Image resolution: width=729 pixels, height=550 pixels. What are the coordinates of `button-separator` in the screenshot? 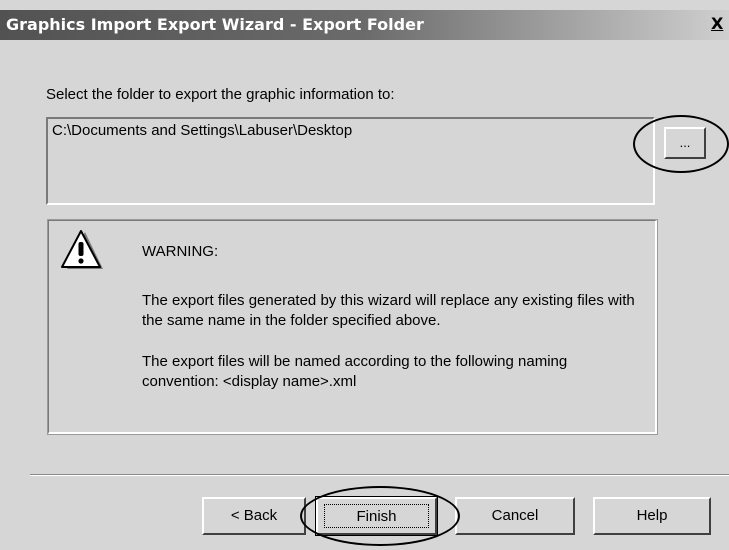 It's located at (379, 475).